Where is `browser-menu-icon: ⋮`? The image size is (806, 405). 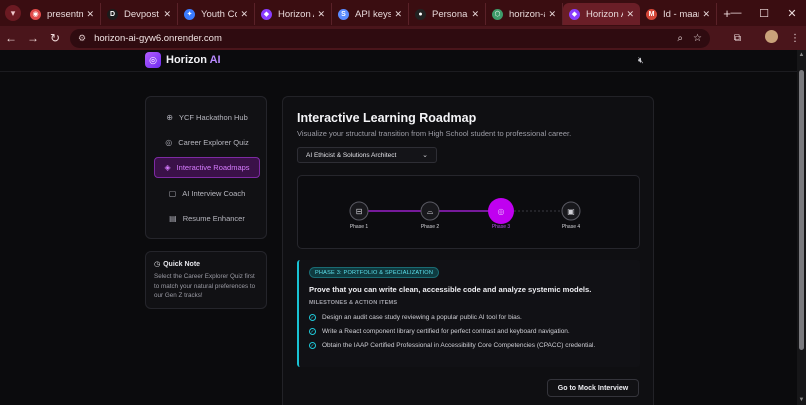 browser-menu-icon: ⋮ is located at coordinates (795, 38).